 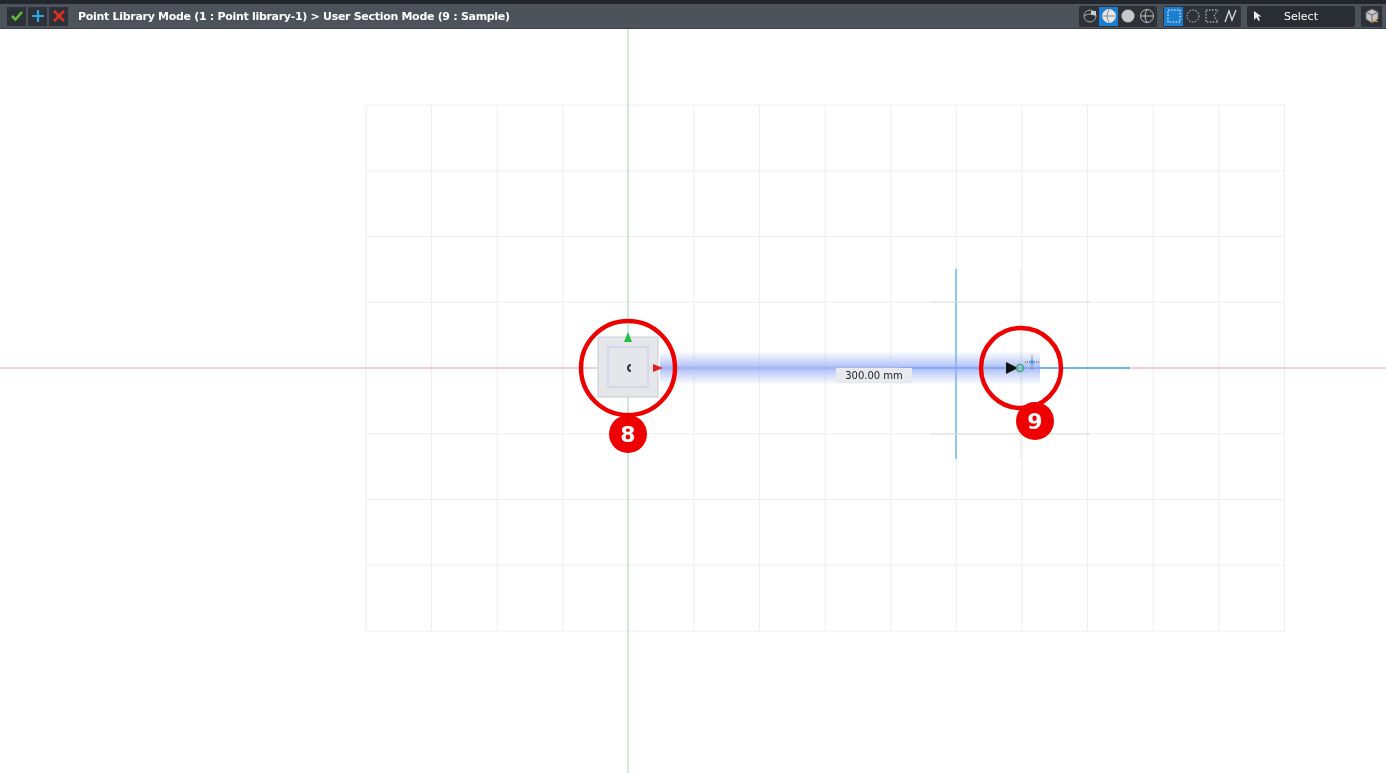 I want to click on close-button, so click(x=58, y=16).